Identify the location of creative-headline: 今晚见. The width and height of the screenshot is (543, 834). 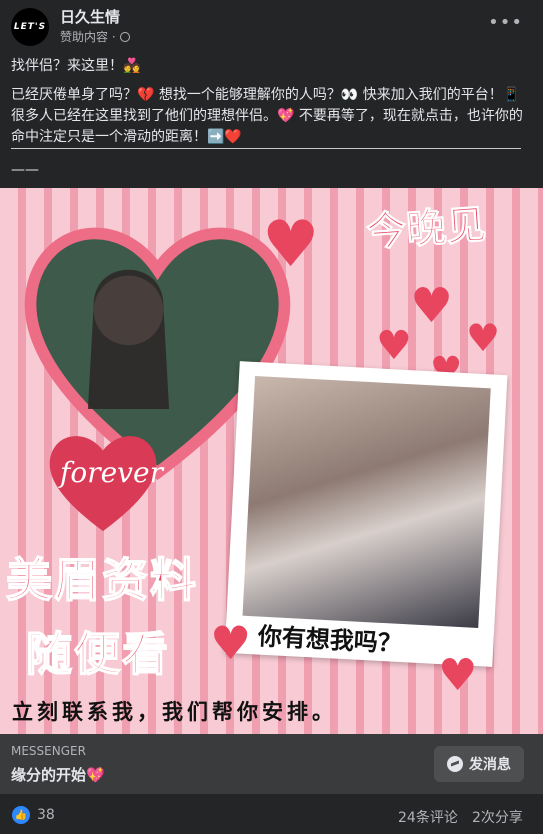
(426, 229).